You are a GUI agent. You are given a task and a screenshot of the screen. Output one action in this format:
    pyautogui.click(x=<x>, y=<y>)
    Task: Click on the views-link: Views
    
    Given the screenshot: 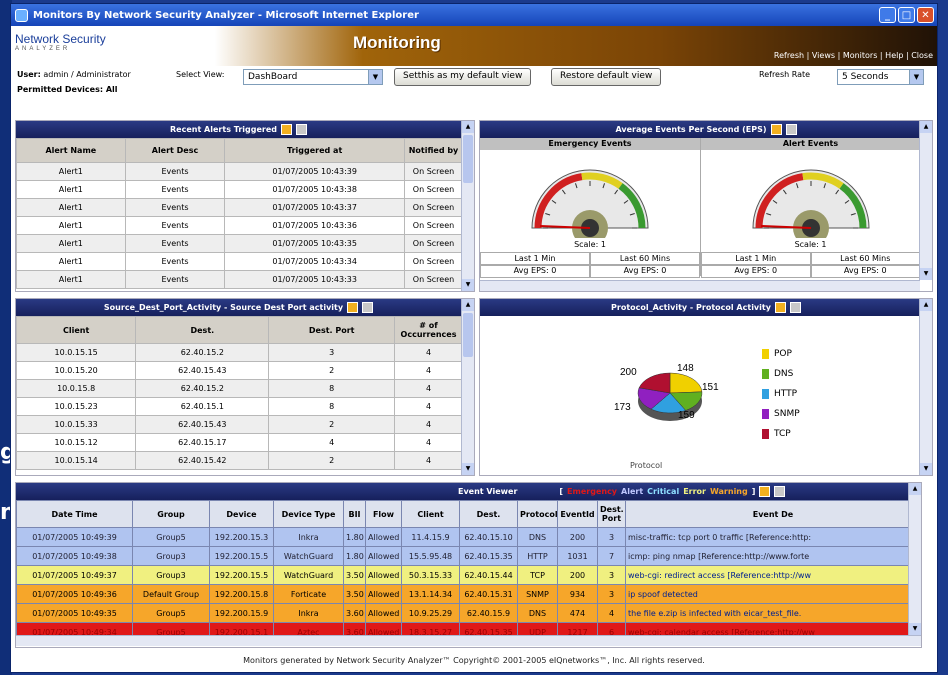 What is the action you would take?
    pyautogui.click(x=823, y=55)
    